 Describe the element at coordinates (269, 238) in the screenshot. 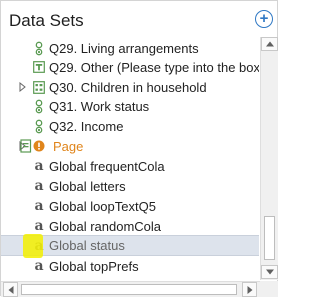

I see `vertical-scroll-thumb` at that location.